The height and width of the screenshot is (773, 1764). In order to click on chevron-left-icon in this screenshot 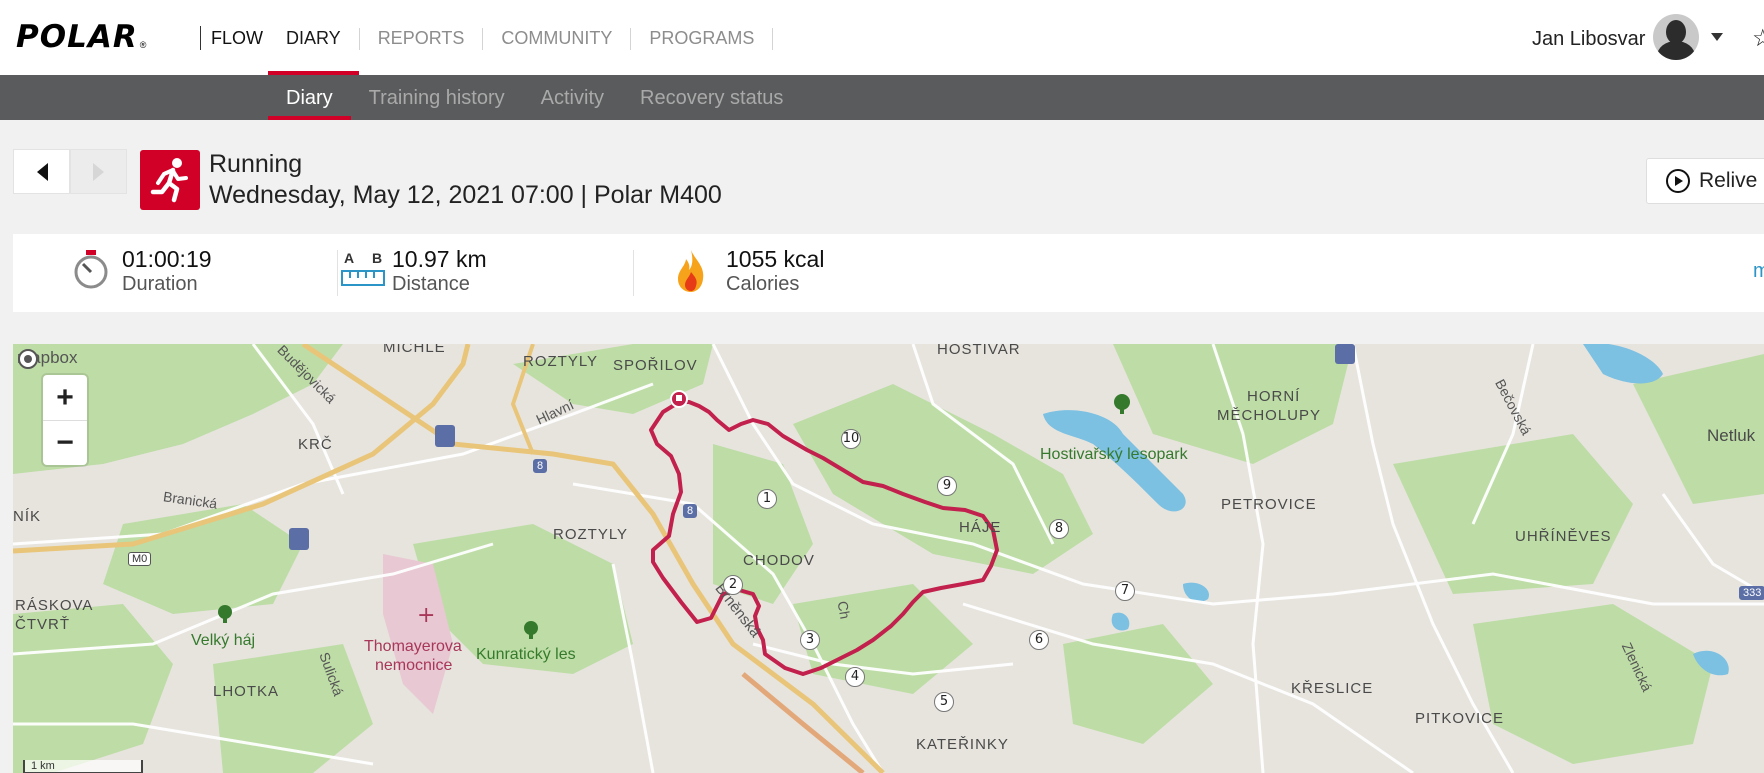, I will do `click(42, 171)`.